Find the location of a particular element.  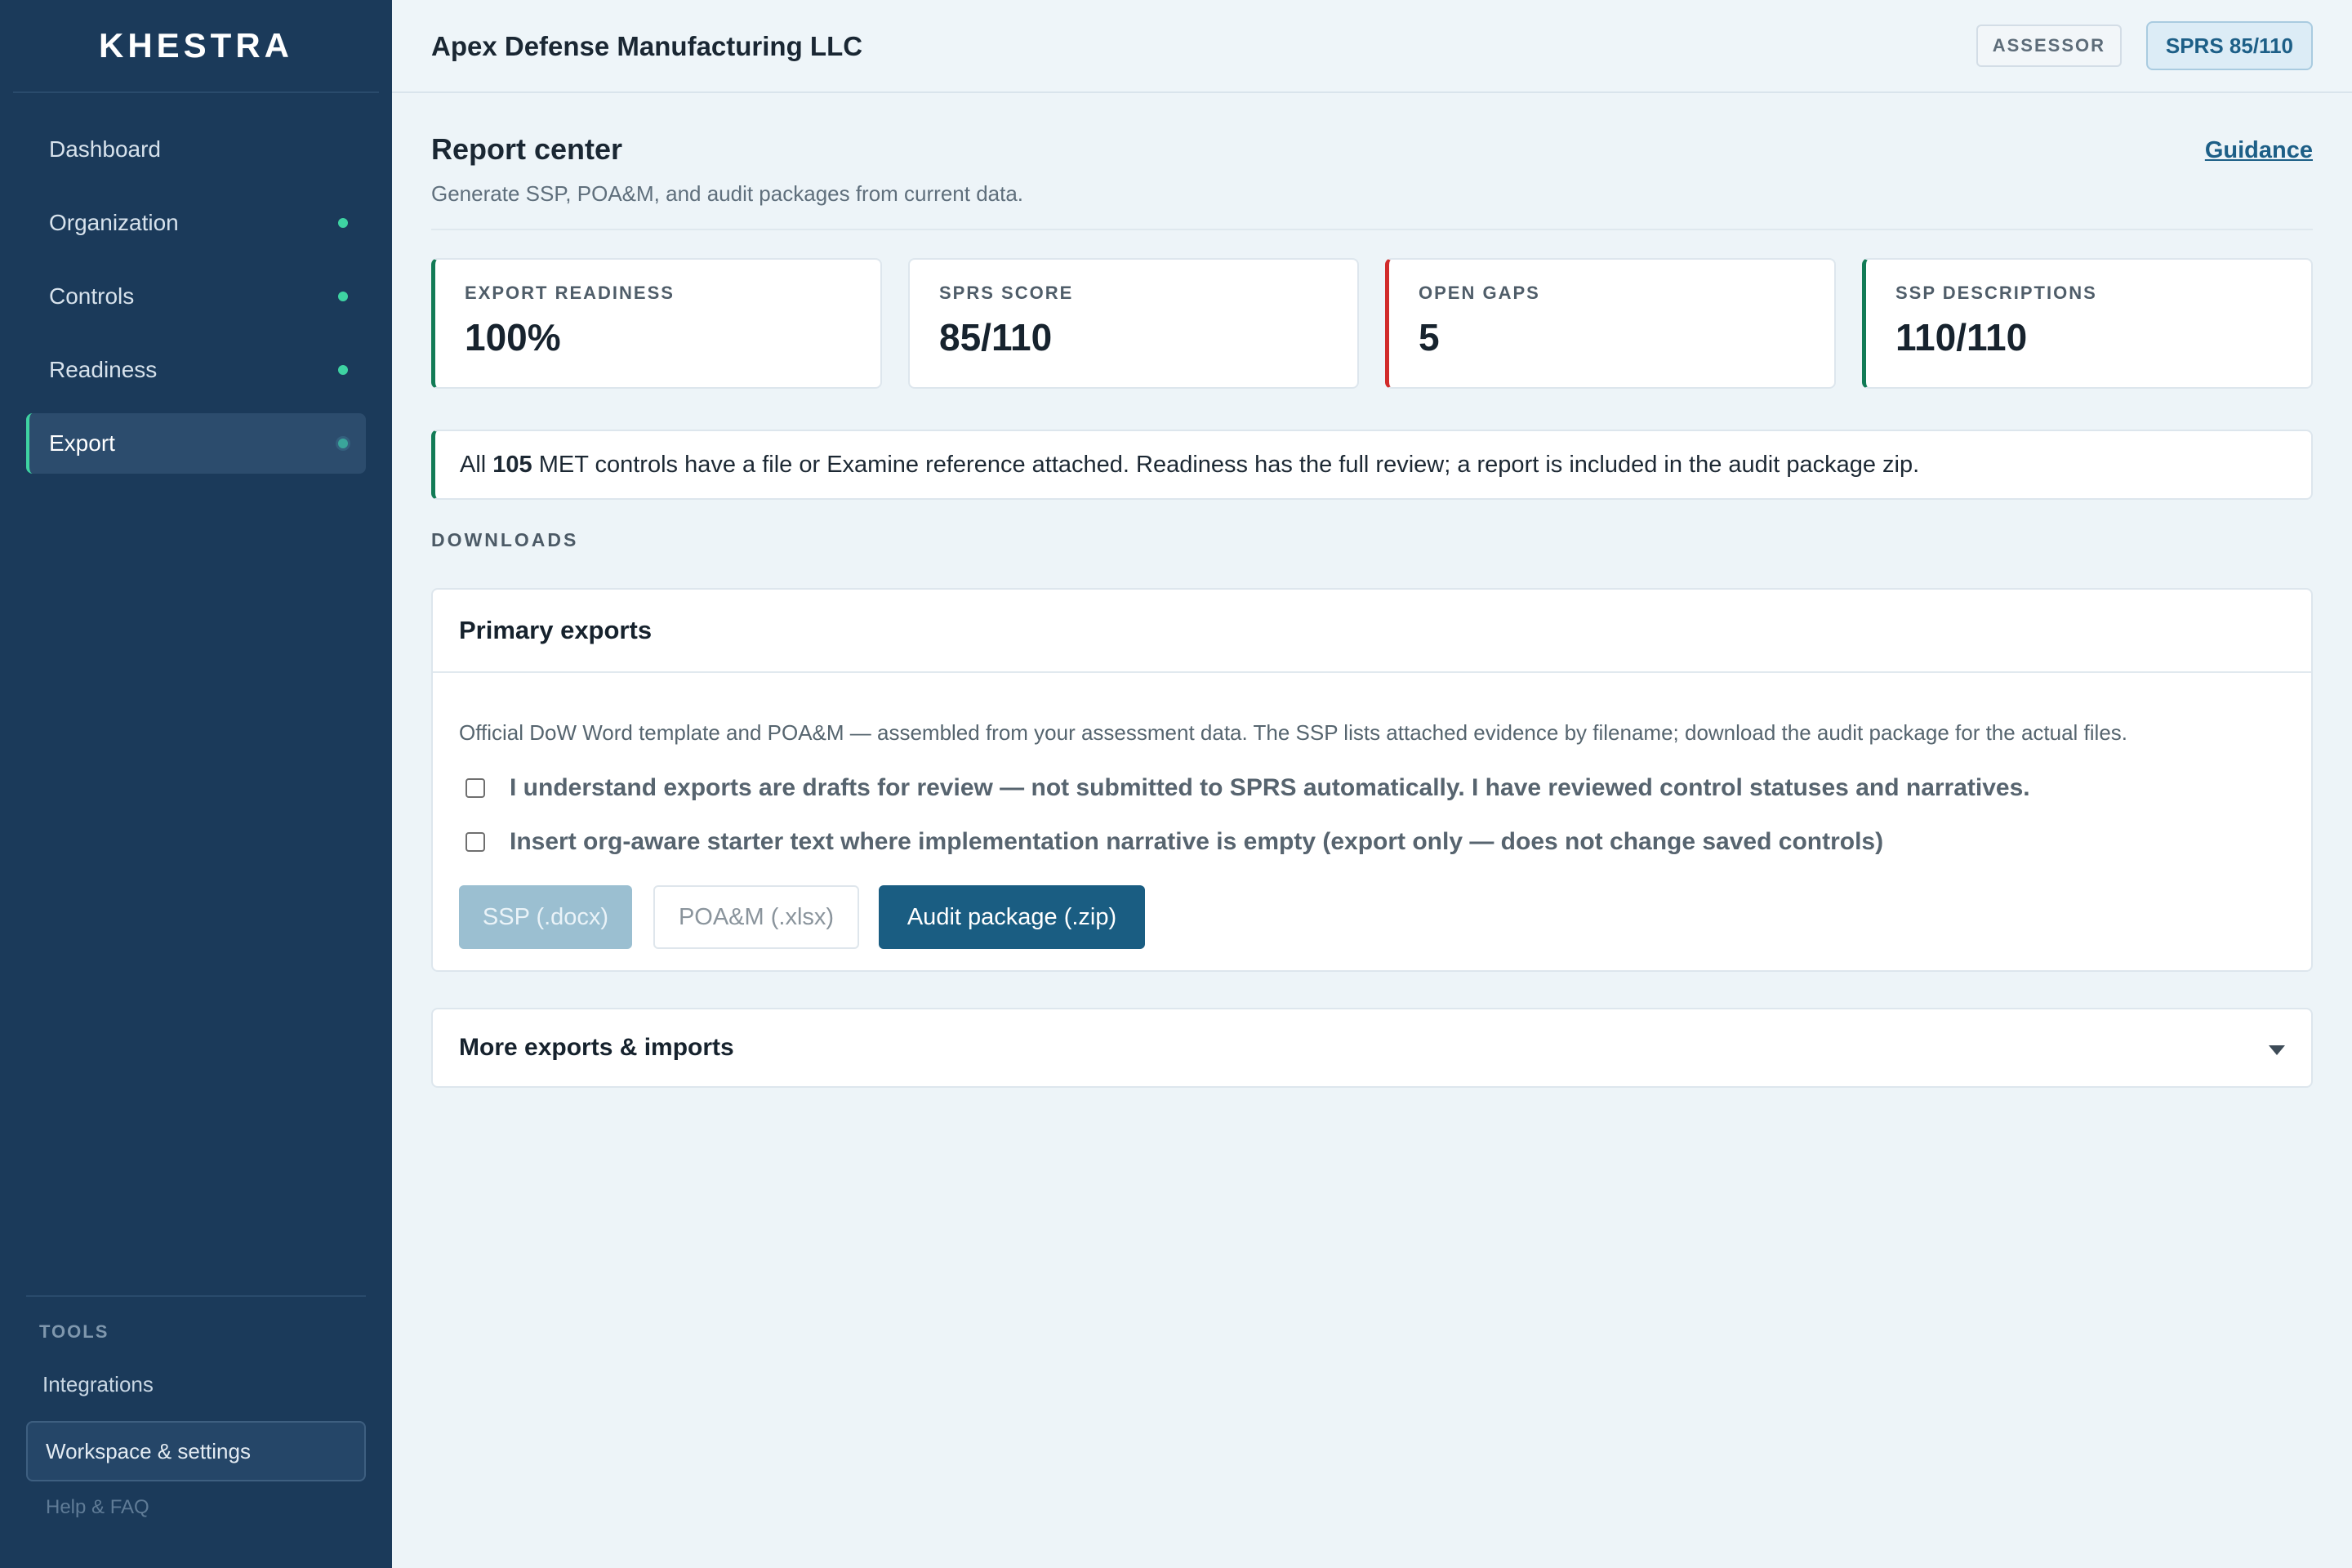

divider is located at coordinates (1372, 229).